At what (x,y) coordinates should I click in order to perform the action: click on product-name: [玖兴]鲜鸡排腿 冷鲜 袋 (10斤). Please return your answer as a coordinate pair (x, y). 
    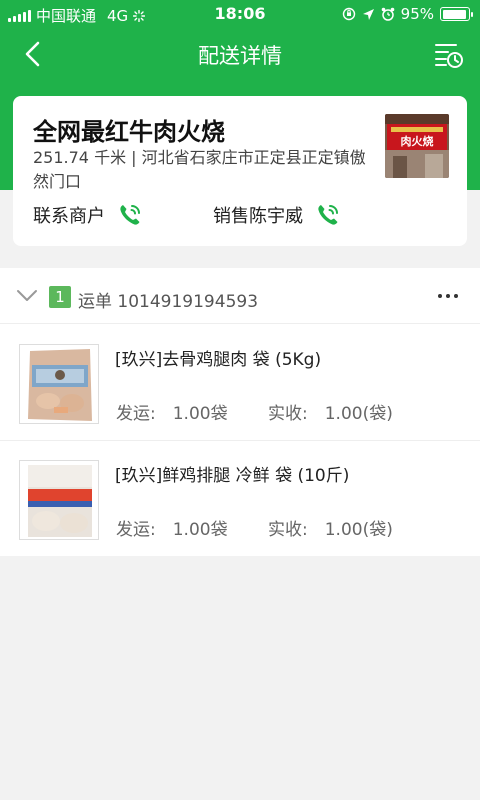
    Looking at the image, I should click on (232, 476).